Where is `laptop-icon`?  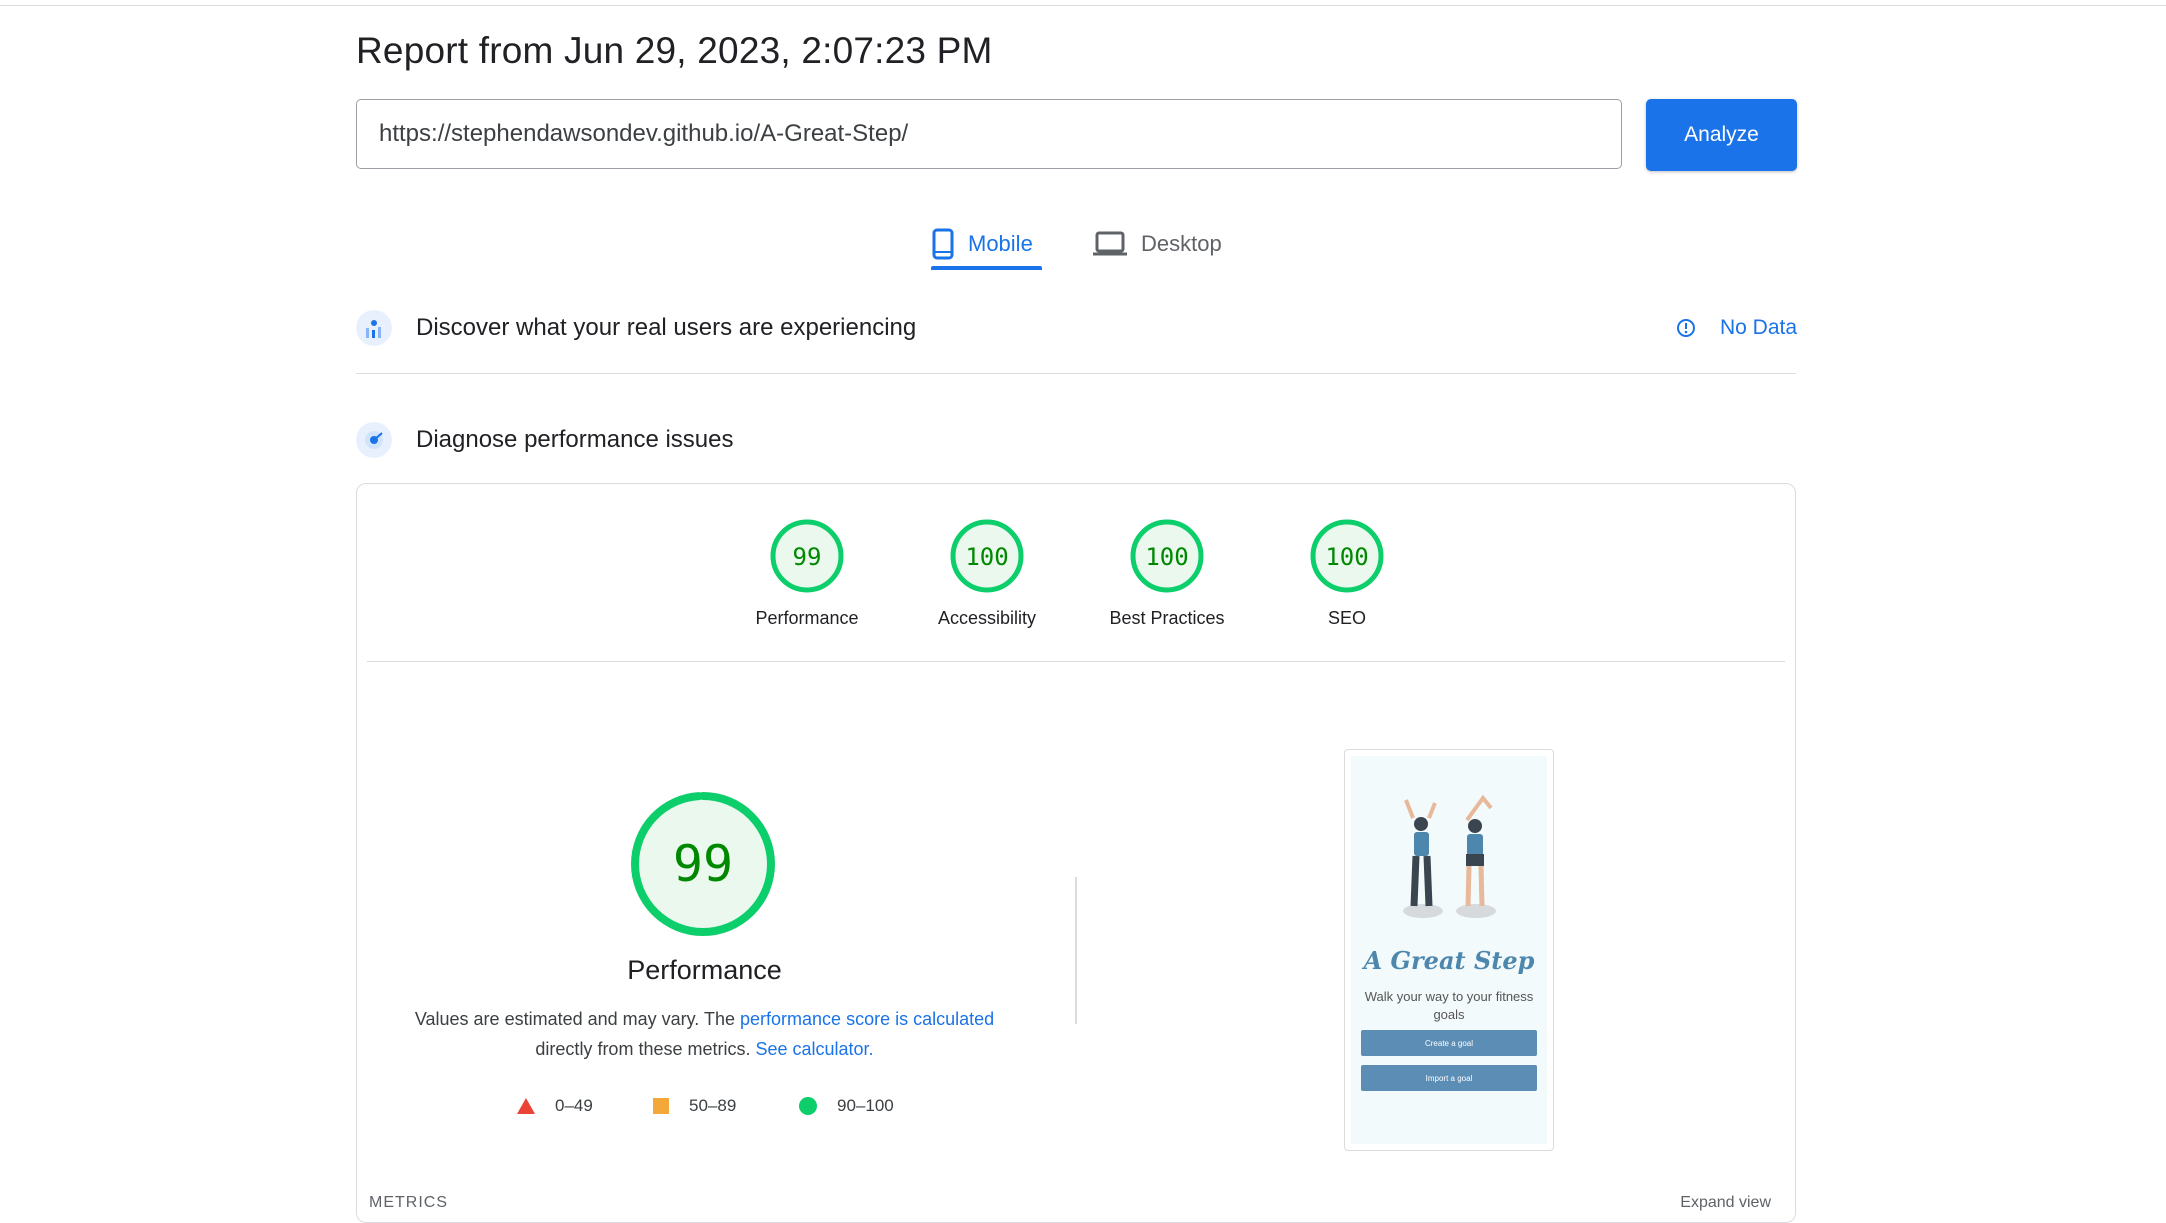
laptop-icon is located at coordinates (1110, 244).